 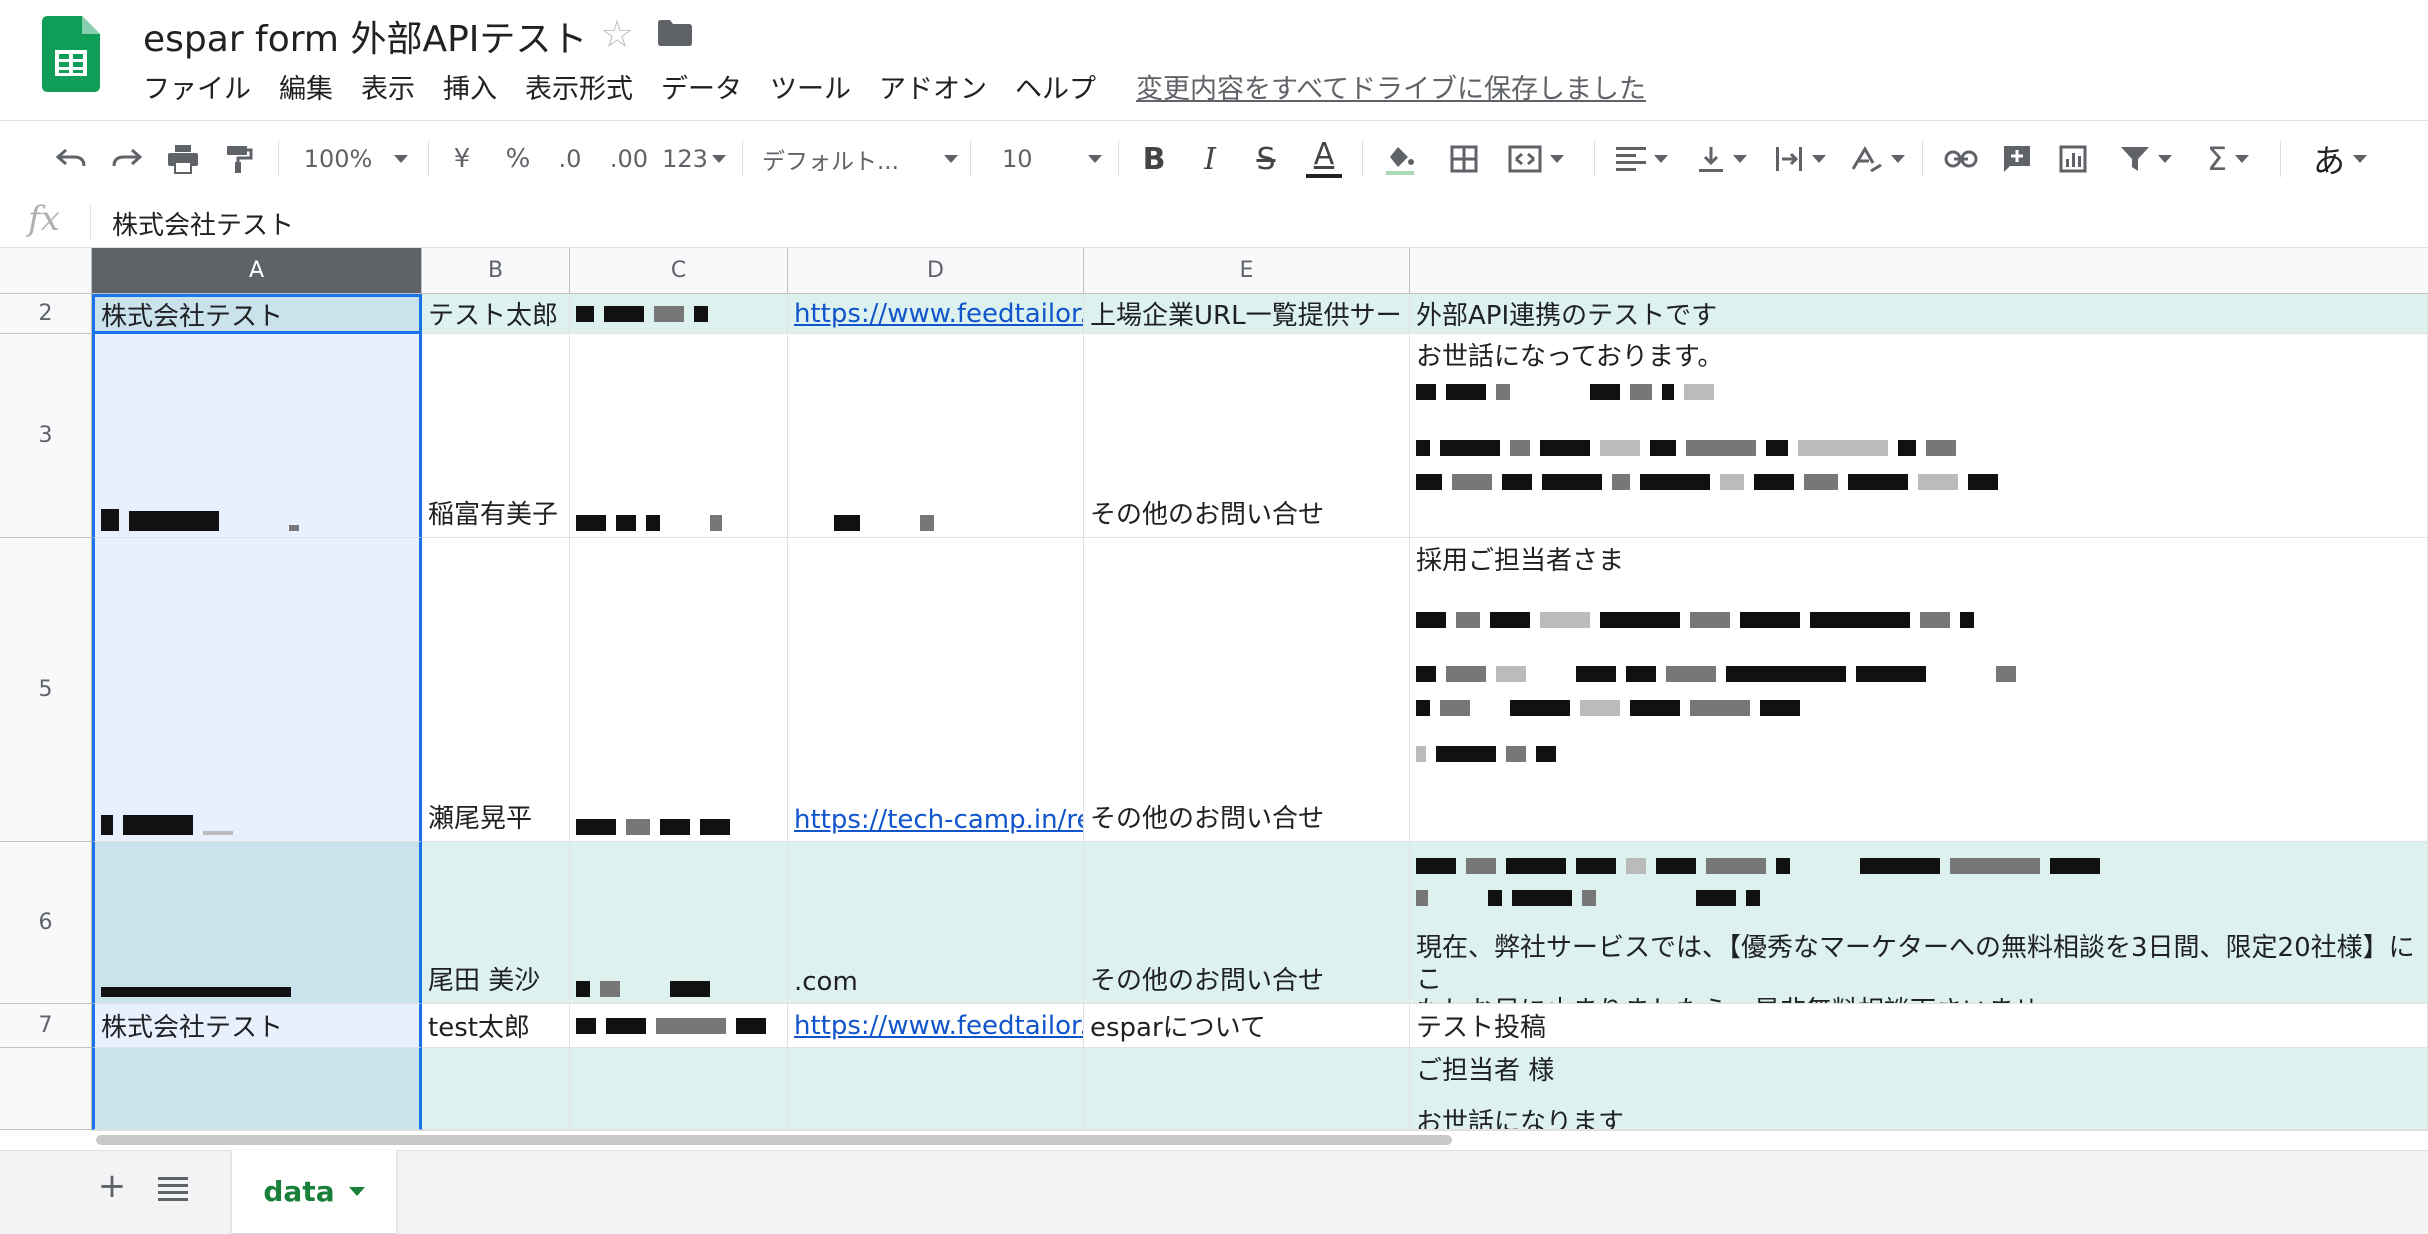 What do you see at coordinates (183, 159) in the screenshot?
I see `print-icon` at bounding box center [183, 159].